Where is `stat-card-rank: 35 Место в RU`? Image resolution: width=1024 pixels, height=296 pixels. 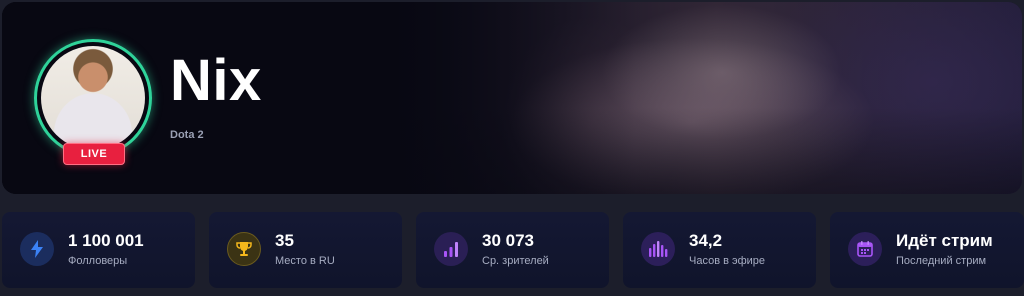
stat-card-rank: 35 Место в RU is located at coordinates (305, 250).